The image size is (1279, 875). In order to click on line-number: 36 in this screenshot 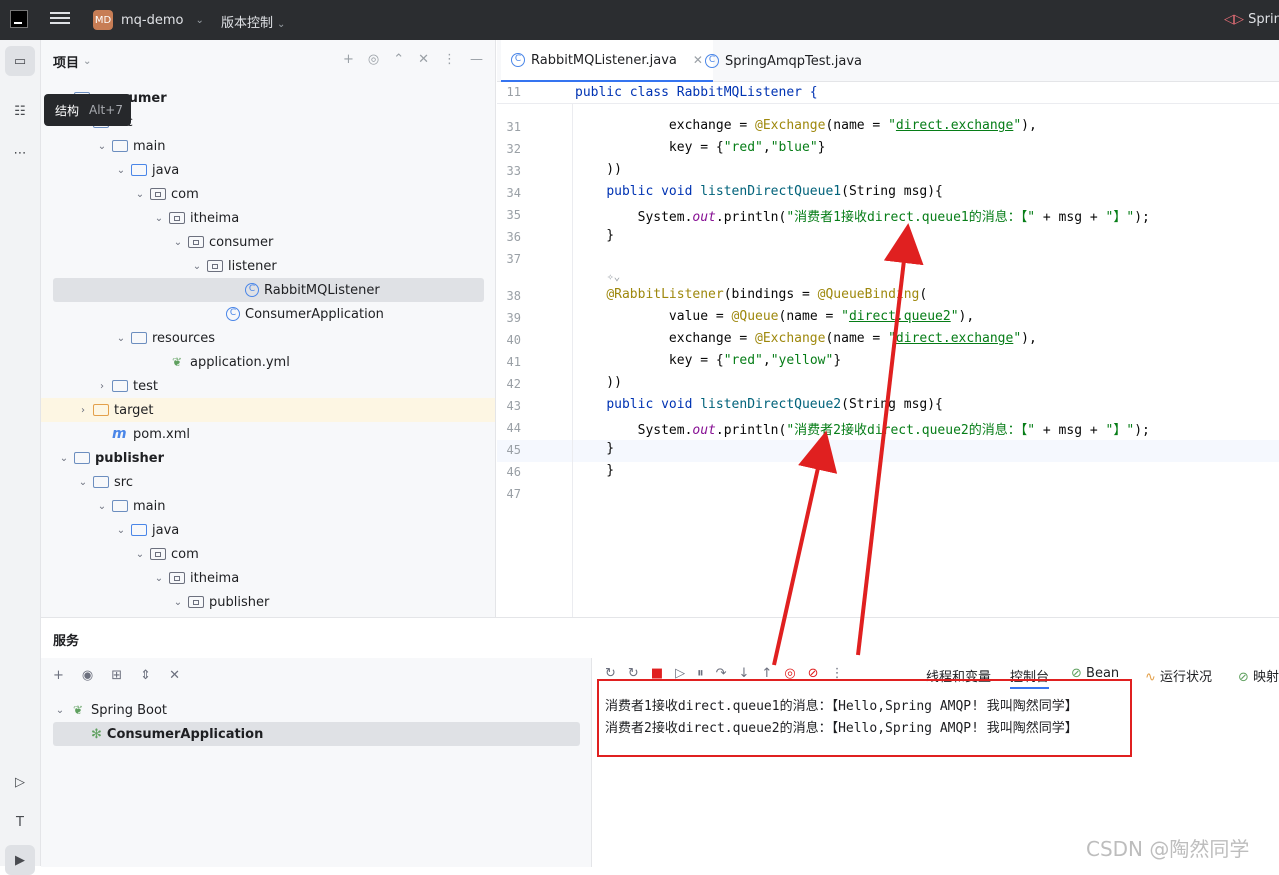, I will do `click(513, 237)`.